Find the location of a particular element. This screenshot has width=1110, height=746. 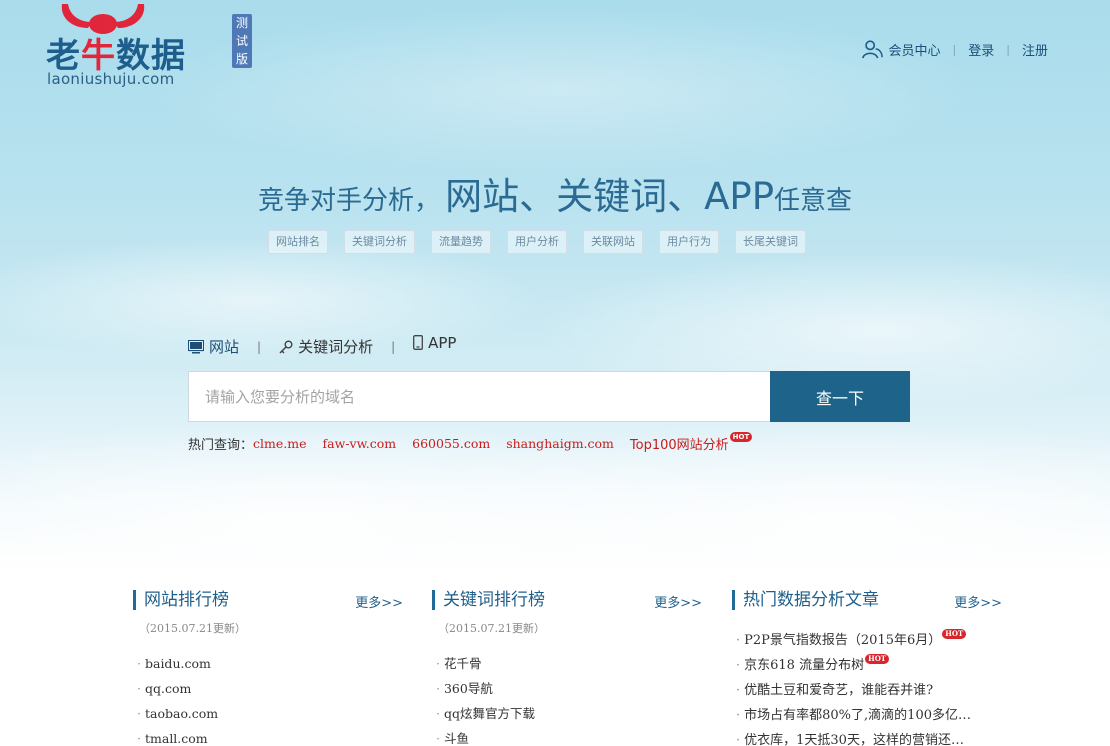

list-item: · 花千骨 is located at coordinates (567, 663).